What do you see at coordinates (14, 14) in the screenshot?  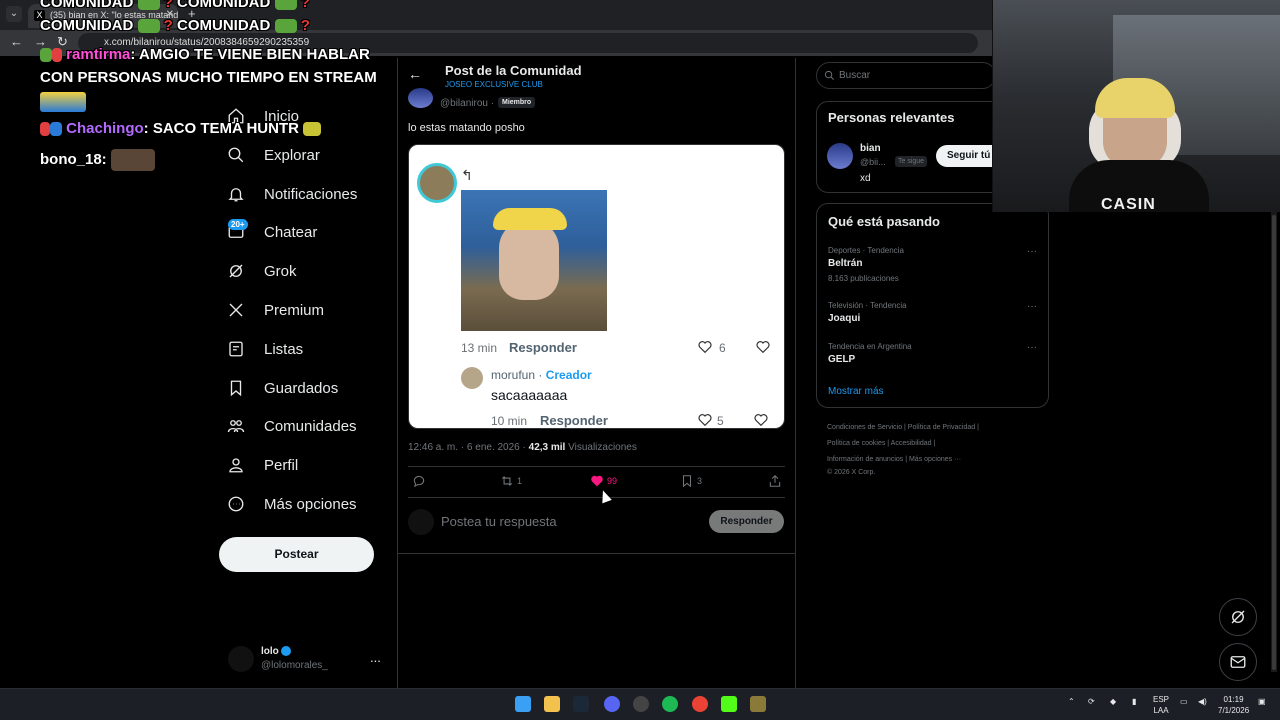 I see `tab-search-icon: ⌄` at bounding box center [14, 14].